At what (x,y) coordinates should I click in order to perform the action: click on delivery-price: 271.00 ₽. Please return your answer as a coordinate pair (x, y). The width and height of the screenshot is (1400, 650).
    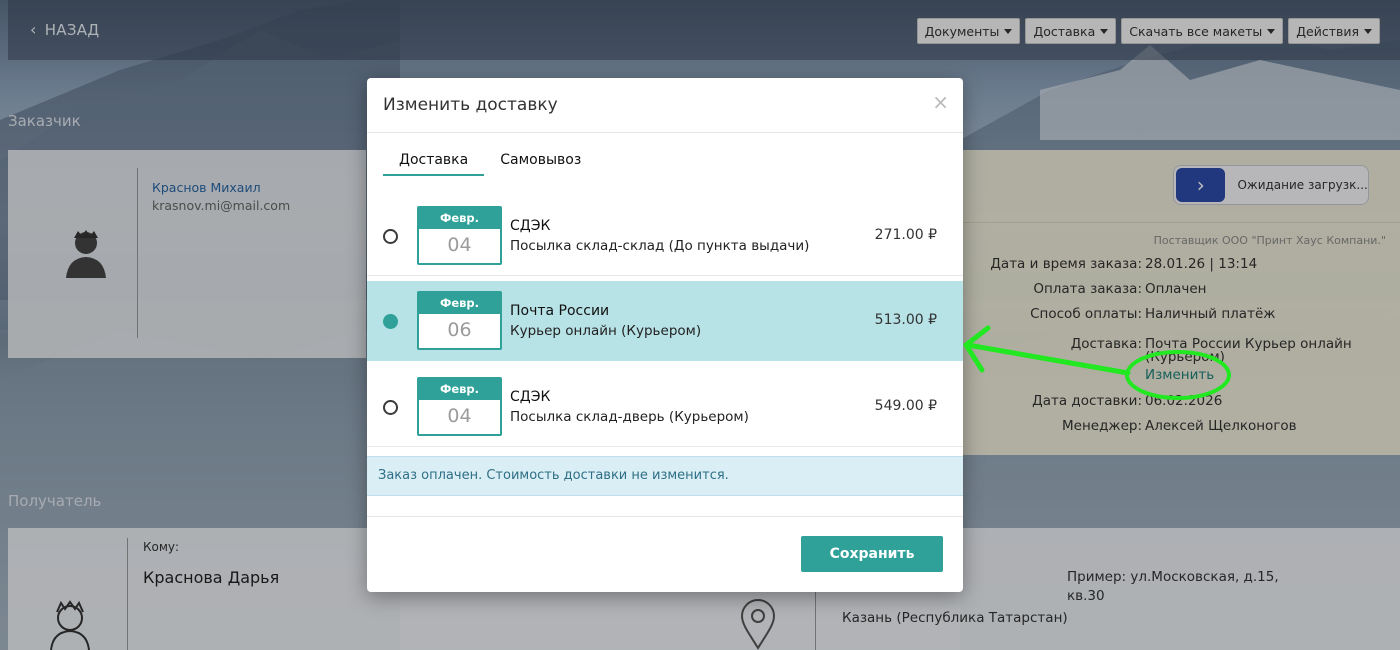
    Looking at the image, I should click on (905, 235).